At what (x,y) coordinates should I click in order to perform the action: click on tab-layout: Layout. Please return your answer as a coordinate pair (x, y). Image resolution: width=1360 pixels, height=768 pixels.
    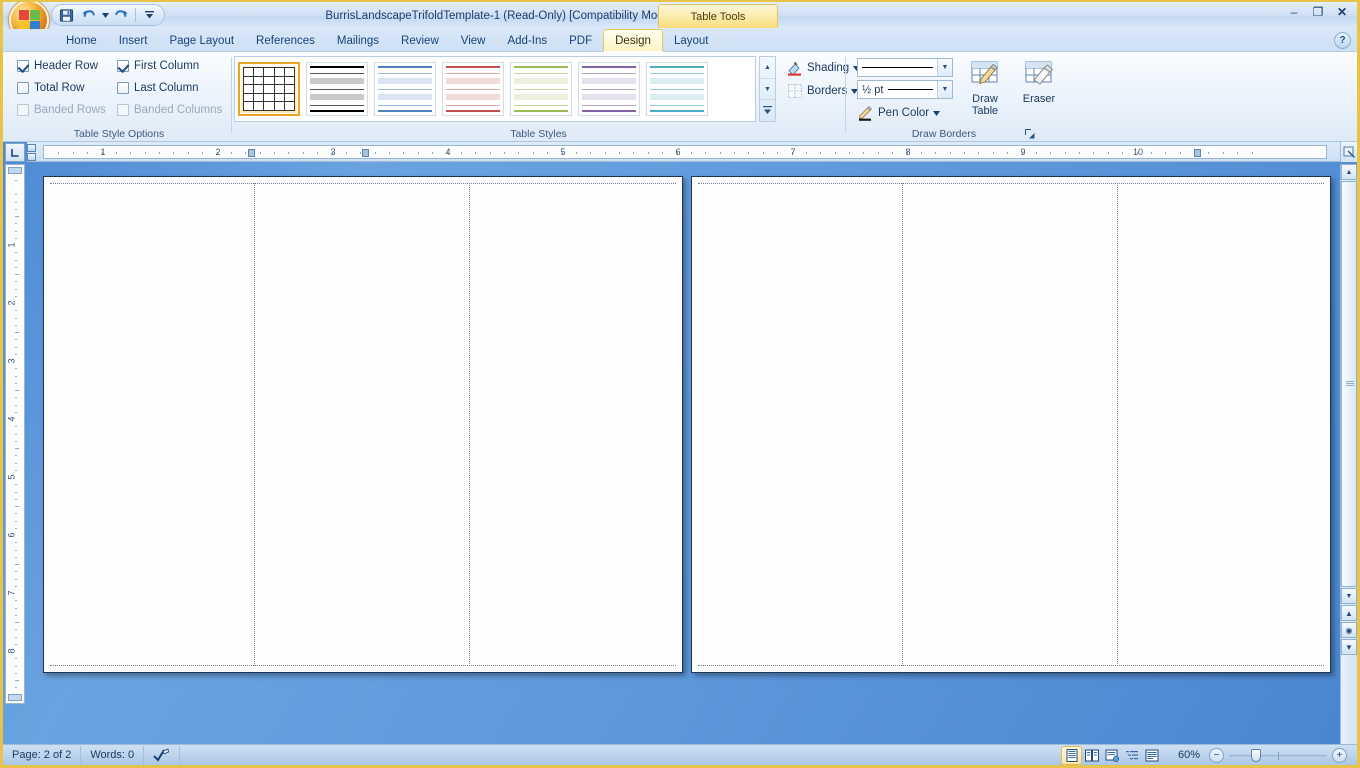
    Looking at the image, I should click on (691, 40).